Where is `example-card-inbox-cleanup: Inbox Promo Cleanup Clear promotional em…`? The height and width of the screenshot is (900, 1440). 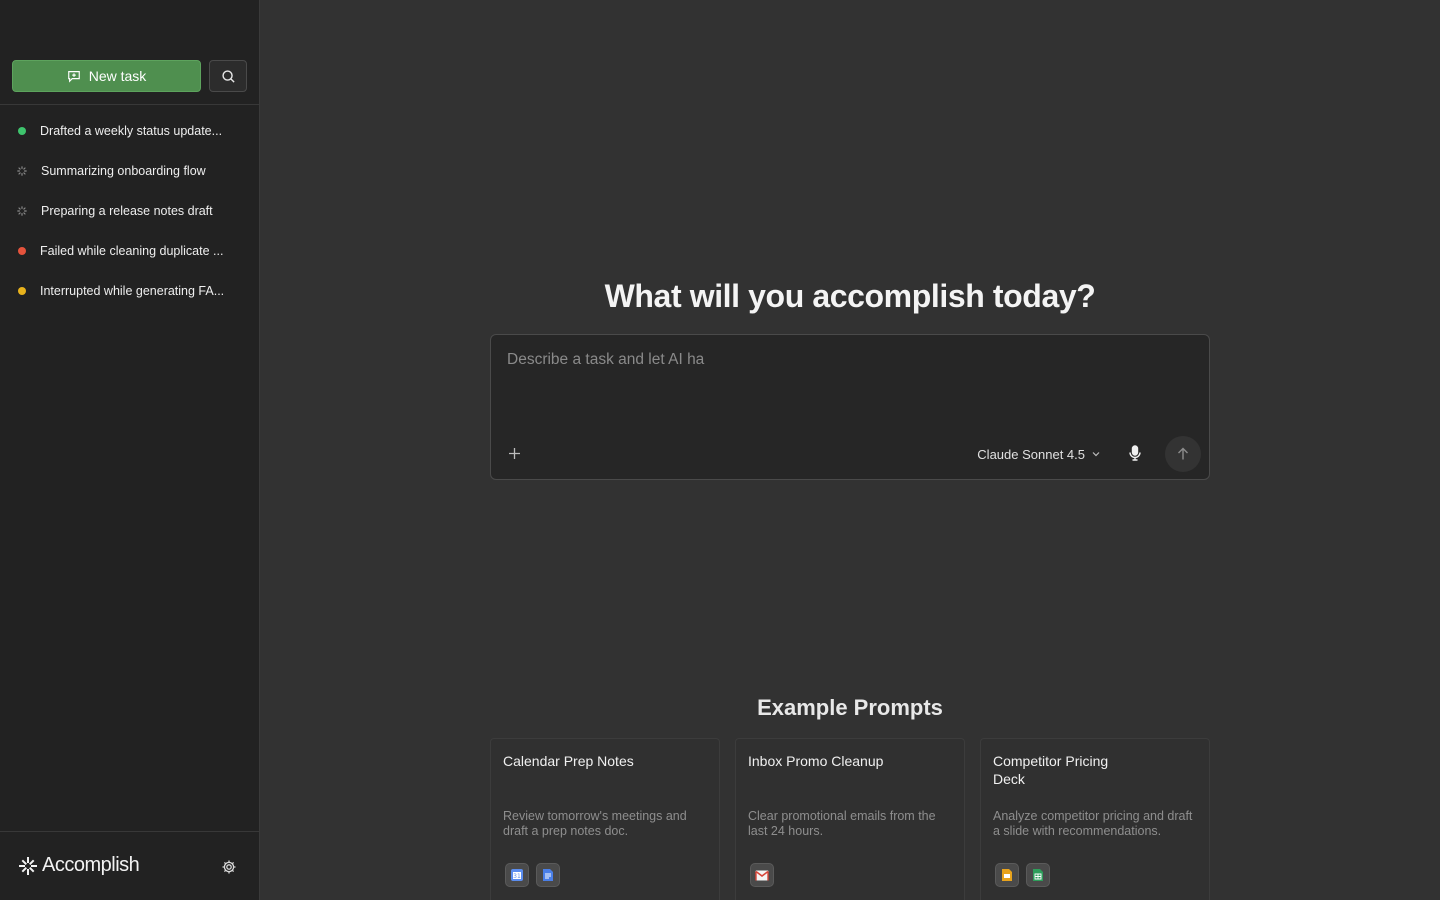
example-card-inbox-cleanup: Inbox Promo Cleanup Clear promotional em… is located at coordinates (850, 819).